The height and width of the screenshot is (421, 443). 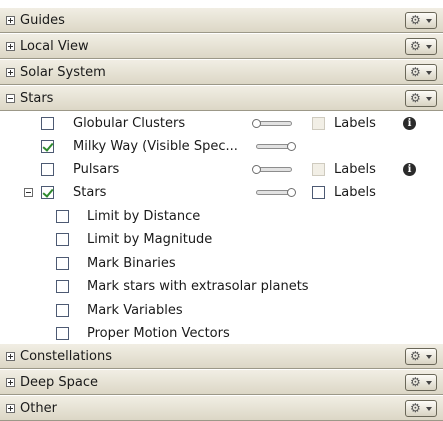 I want to click on sublayer-row-limit-by-distance: Limit by Distance, so click(x=221, y=216).